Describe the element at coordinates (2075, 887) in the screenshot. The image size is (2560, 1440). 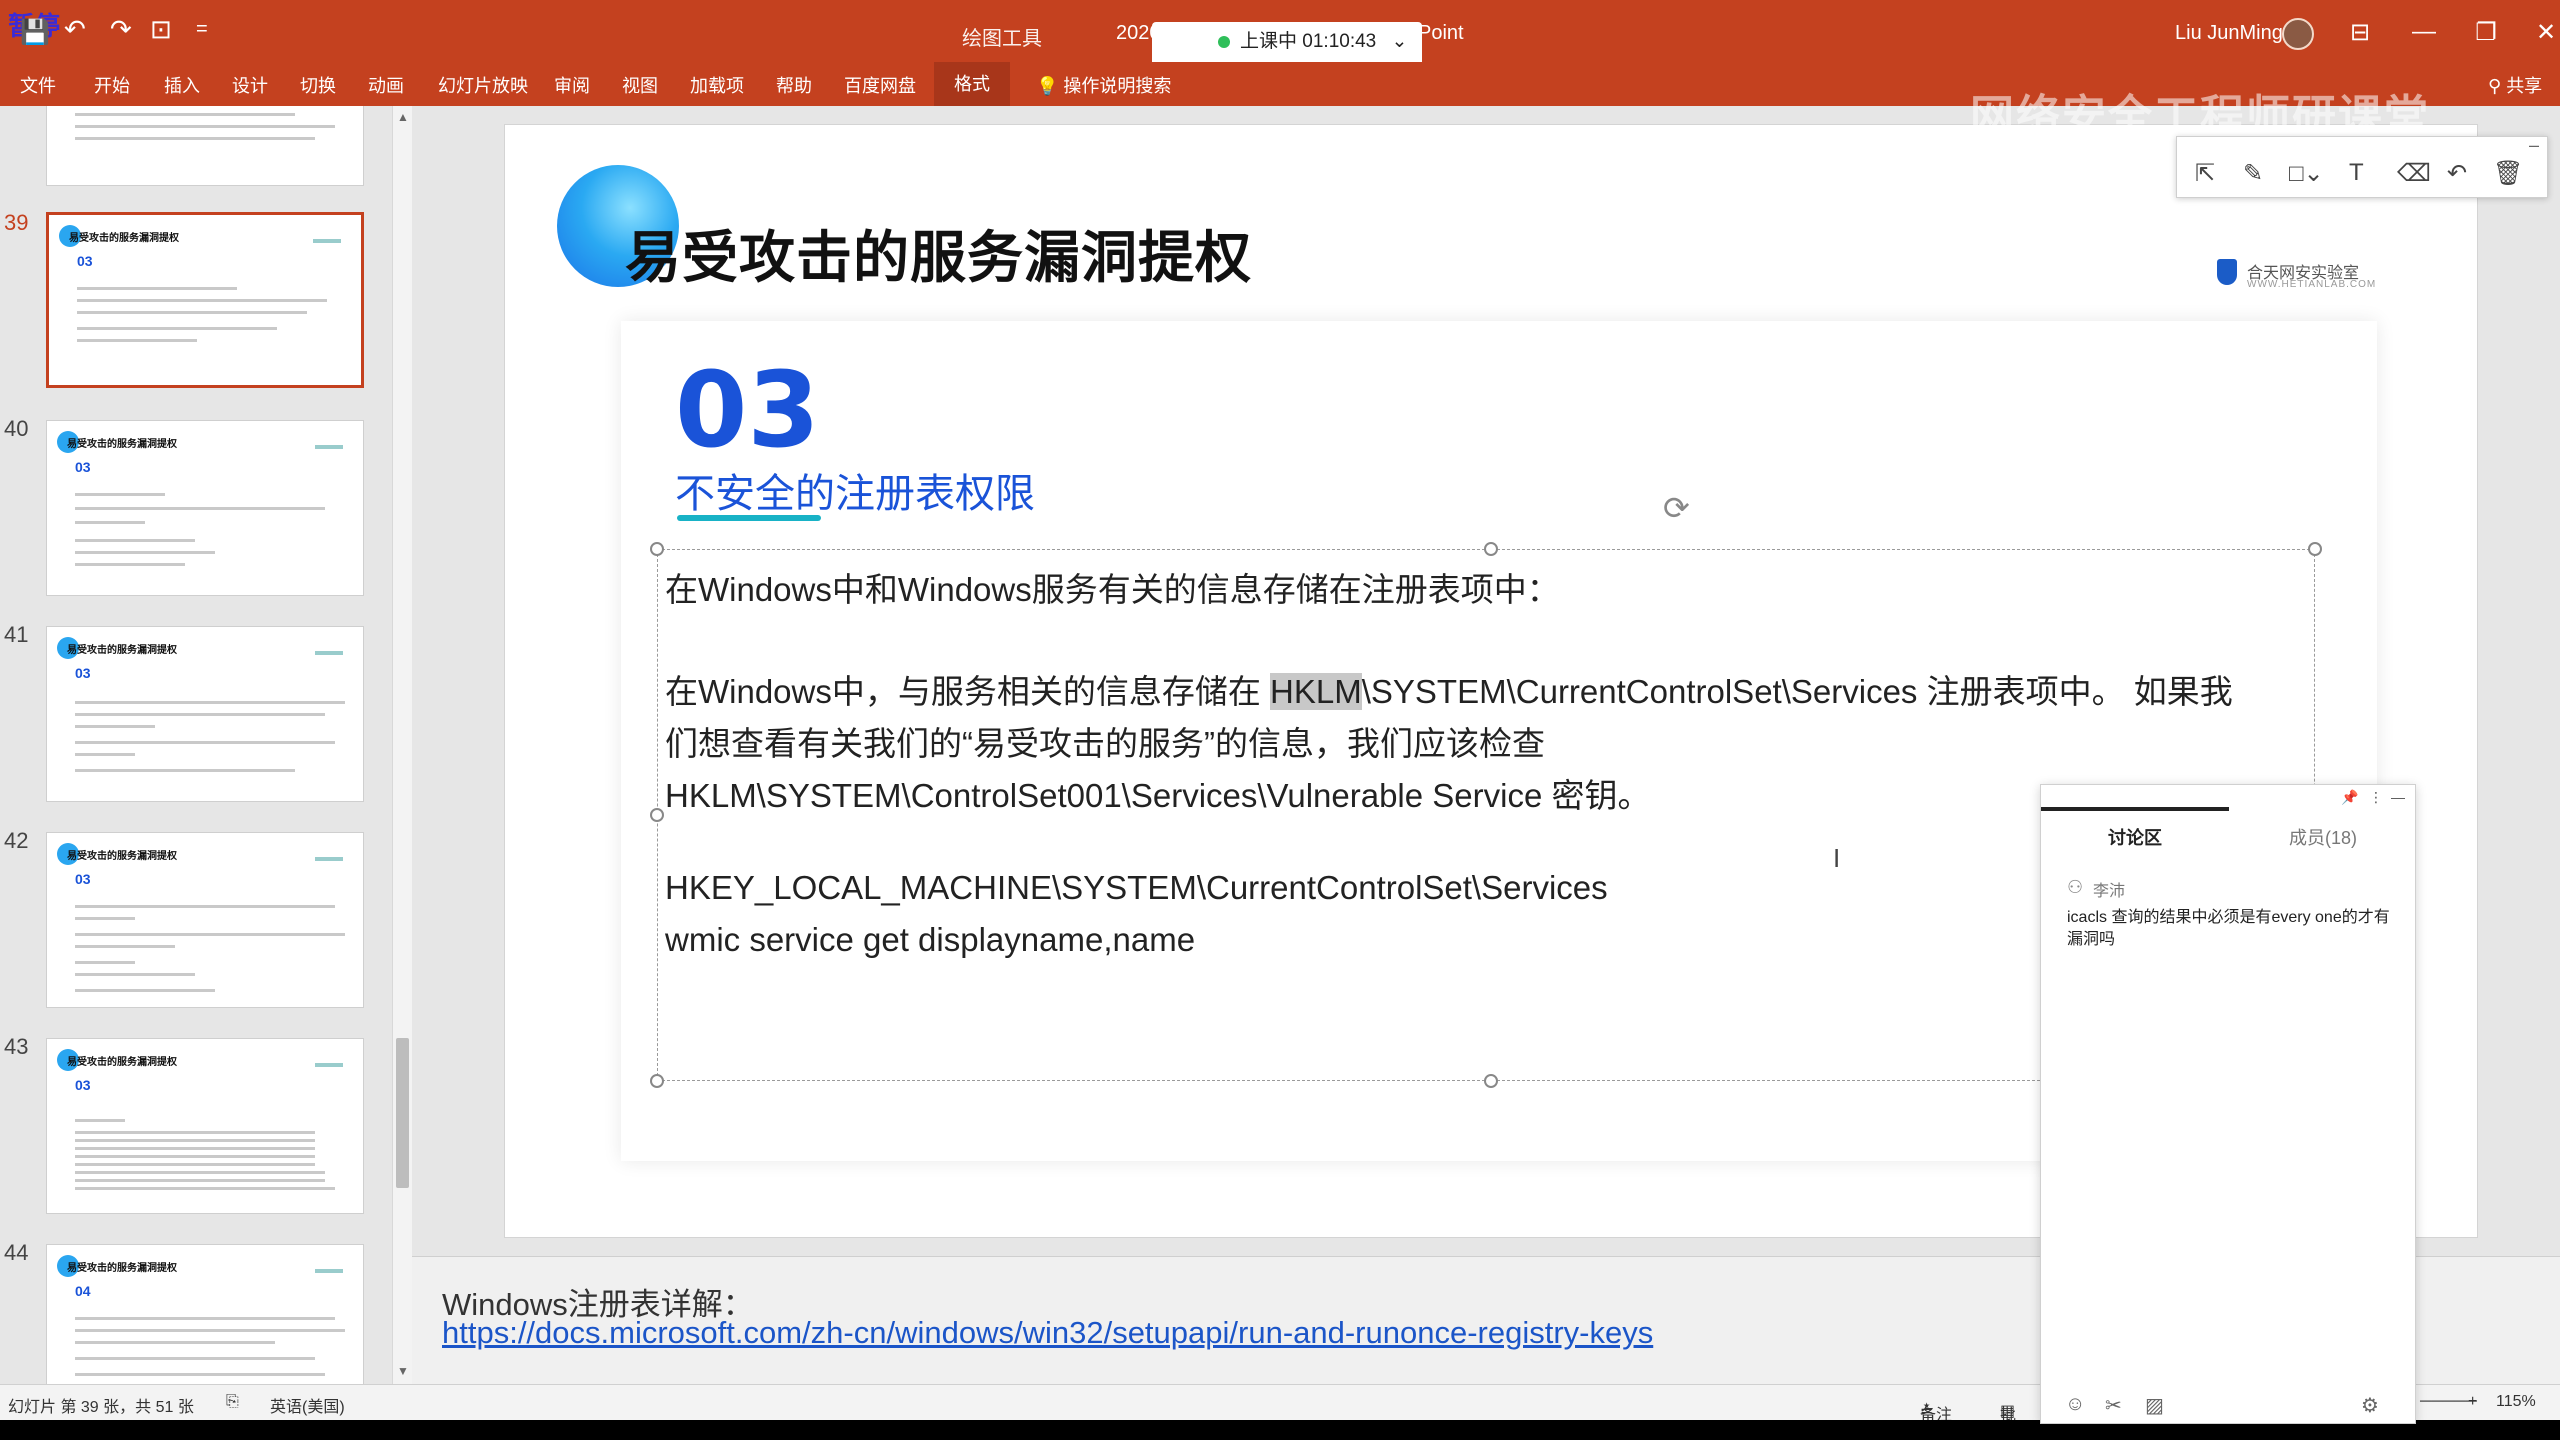
I see `user-icon: ⚇` at that location.